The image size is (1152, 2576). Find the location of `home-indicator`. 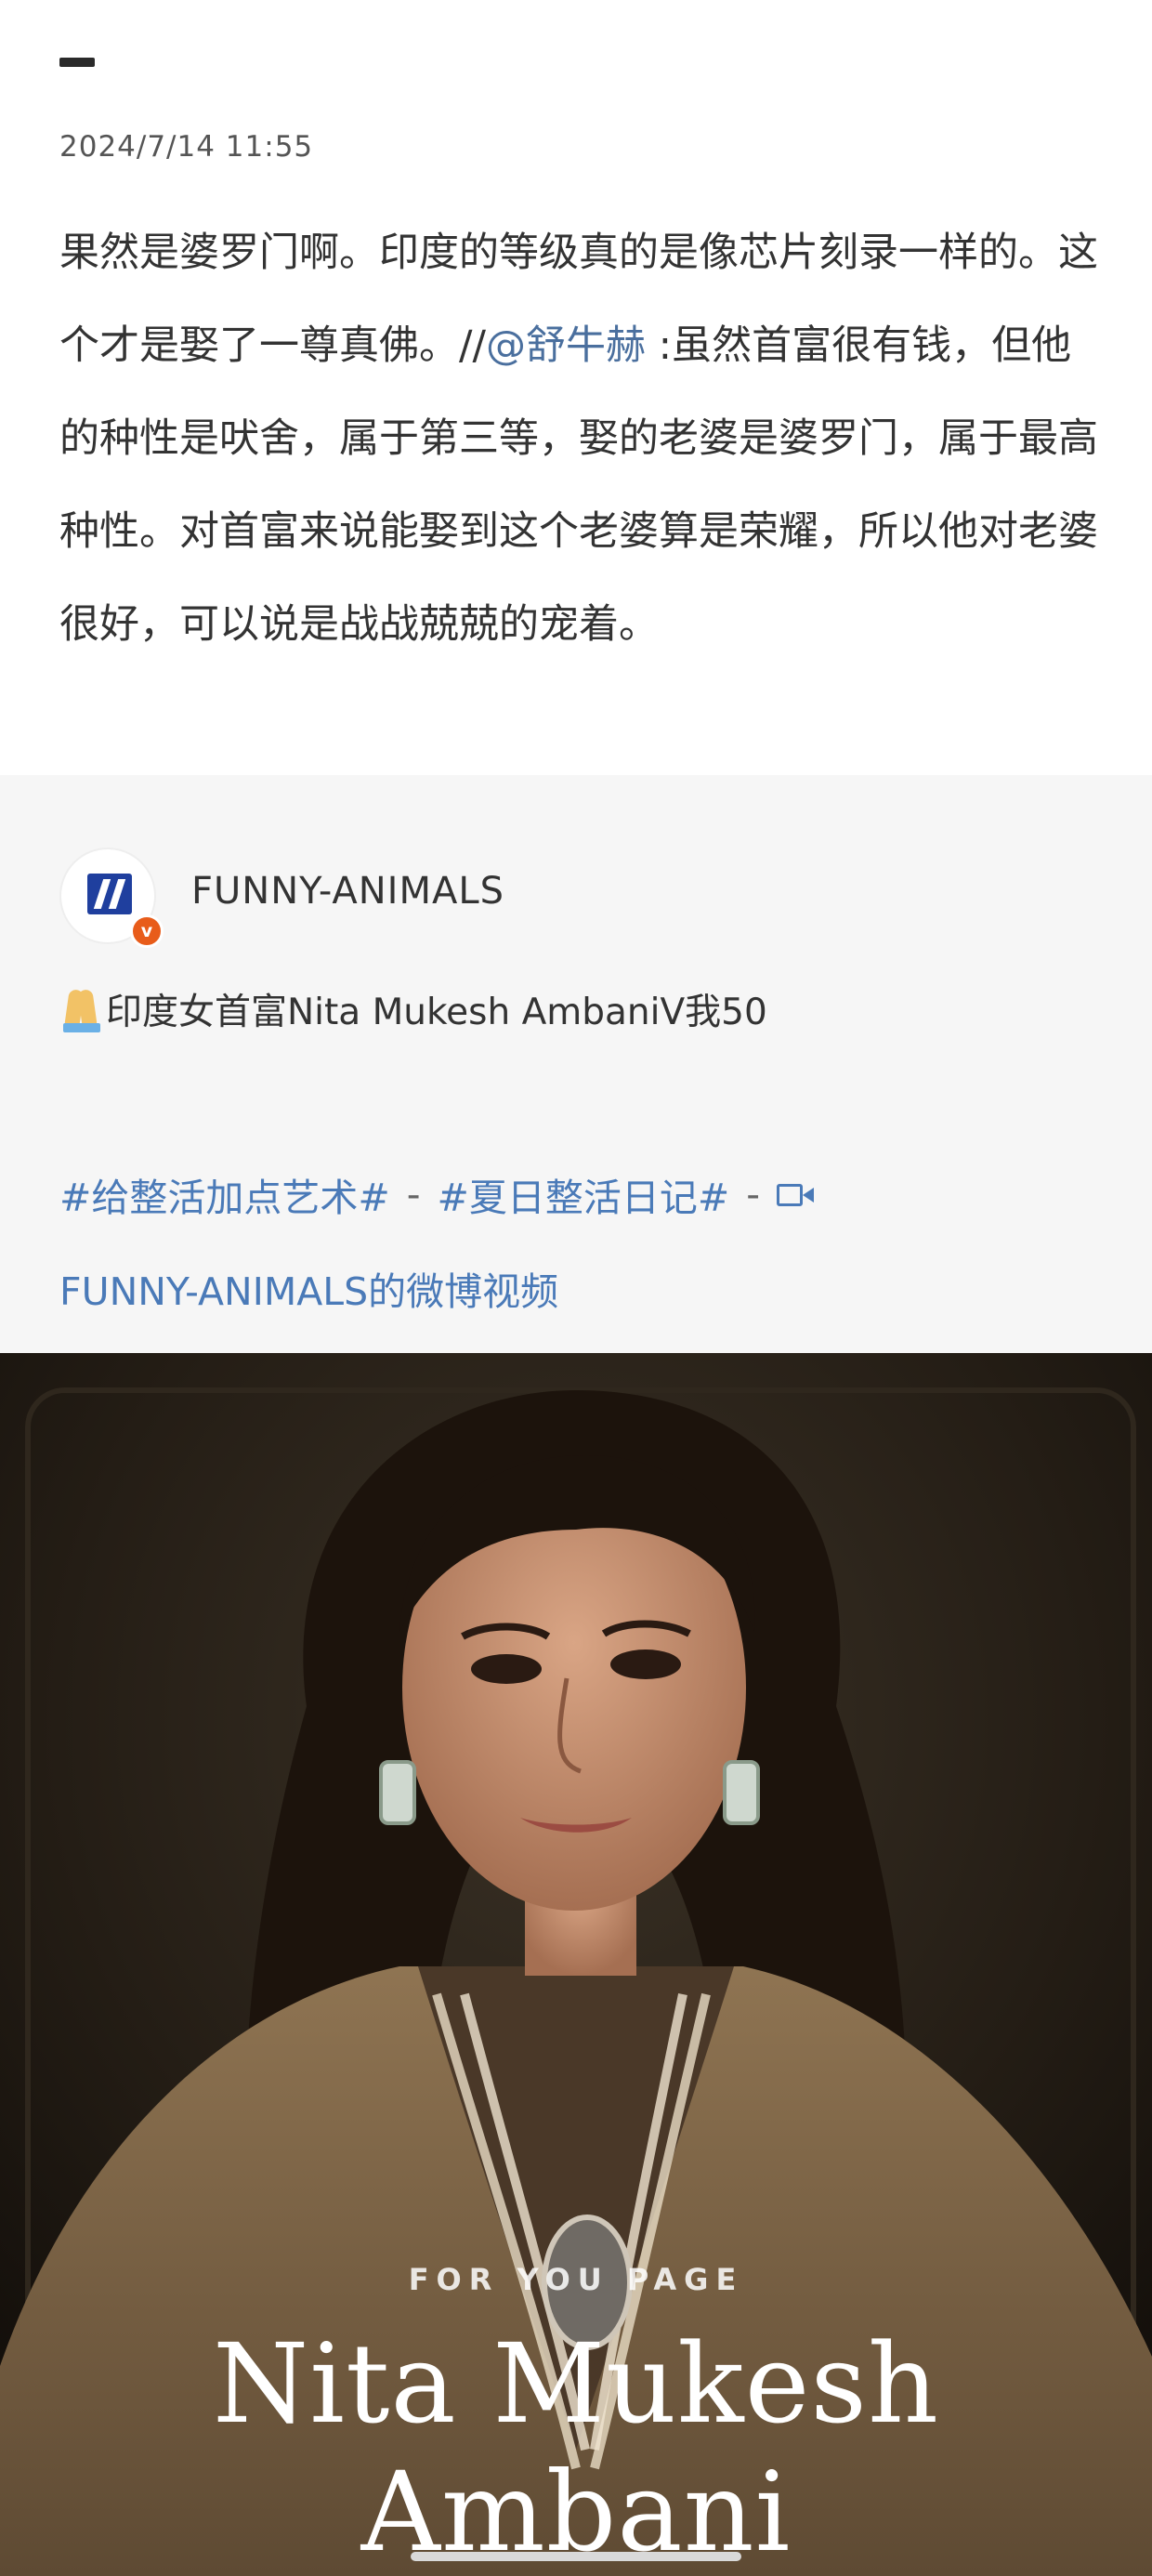

home-indicator is located at coordinates (576, 2556).